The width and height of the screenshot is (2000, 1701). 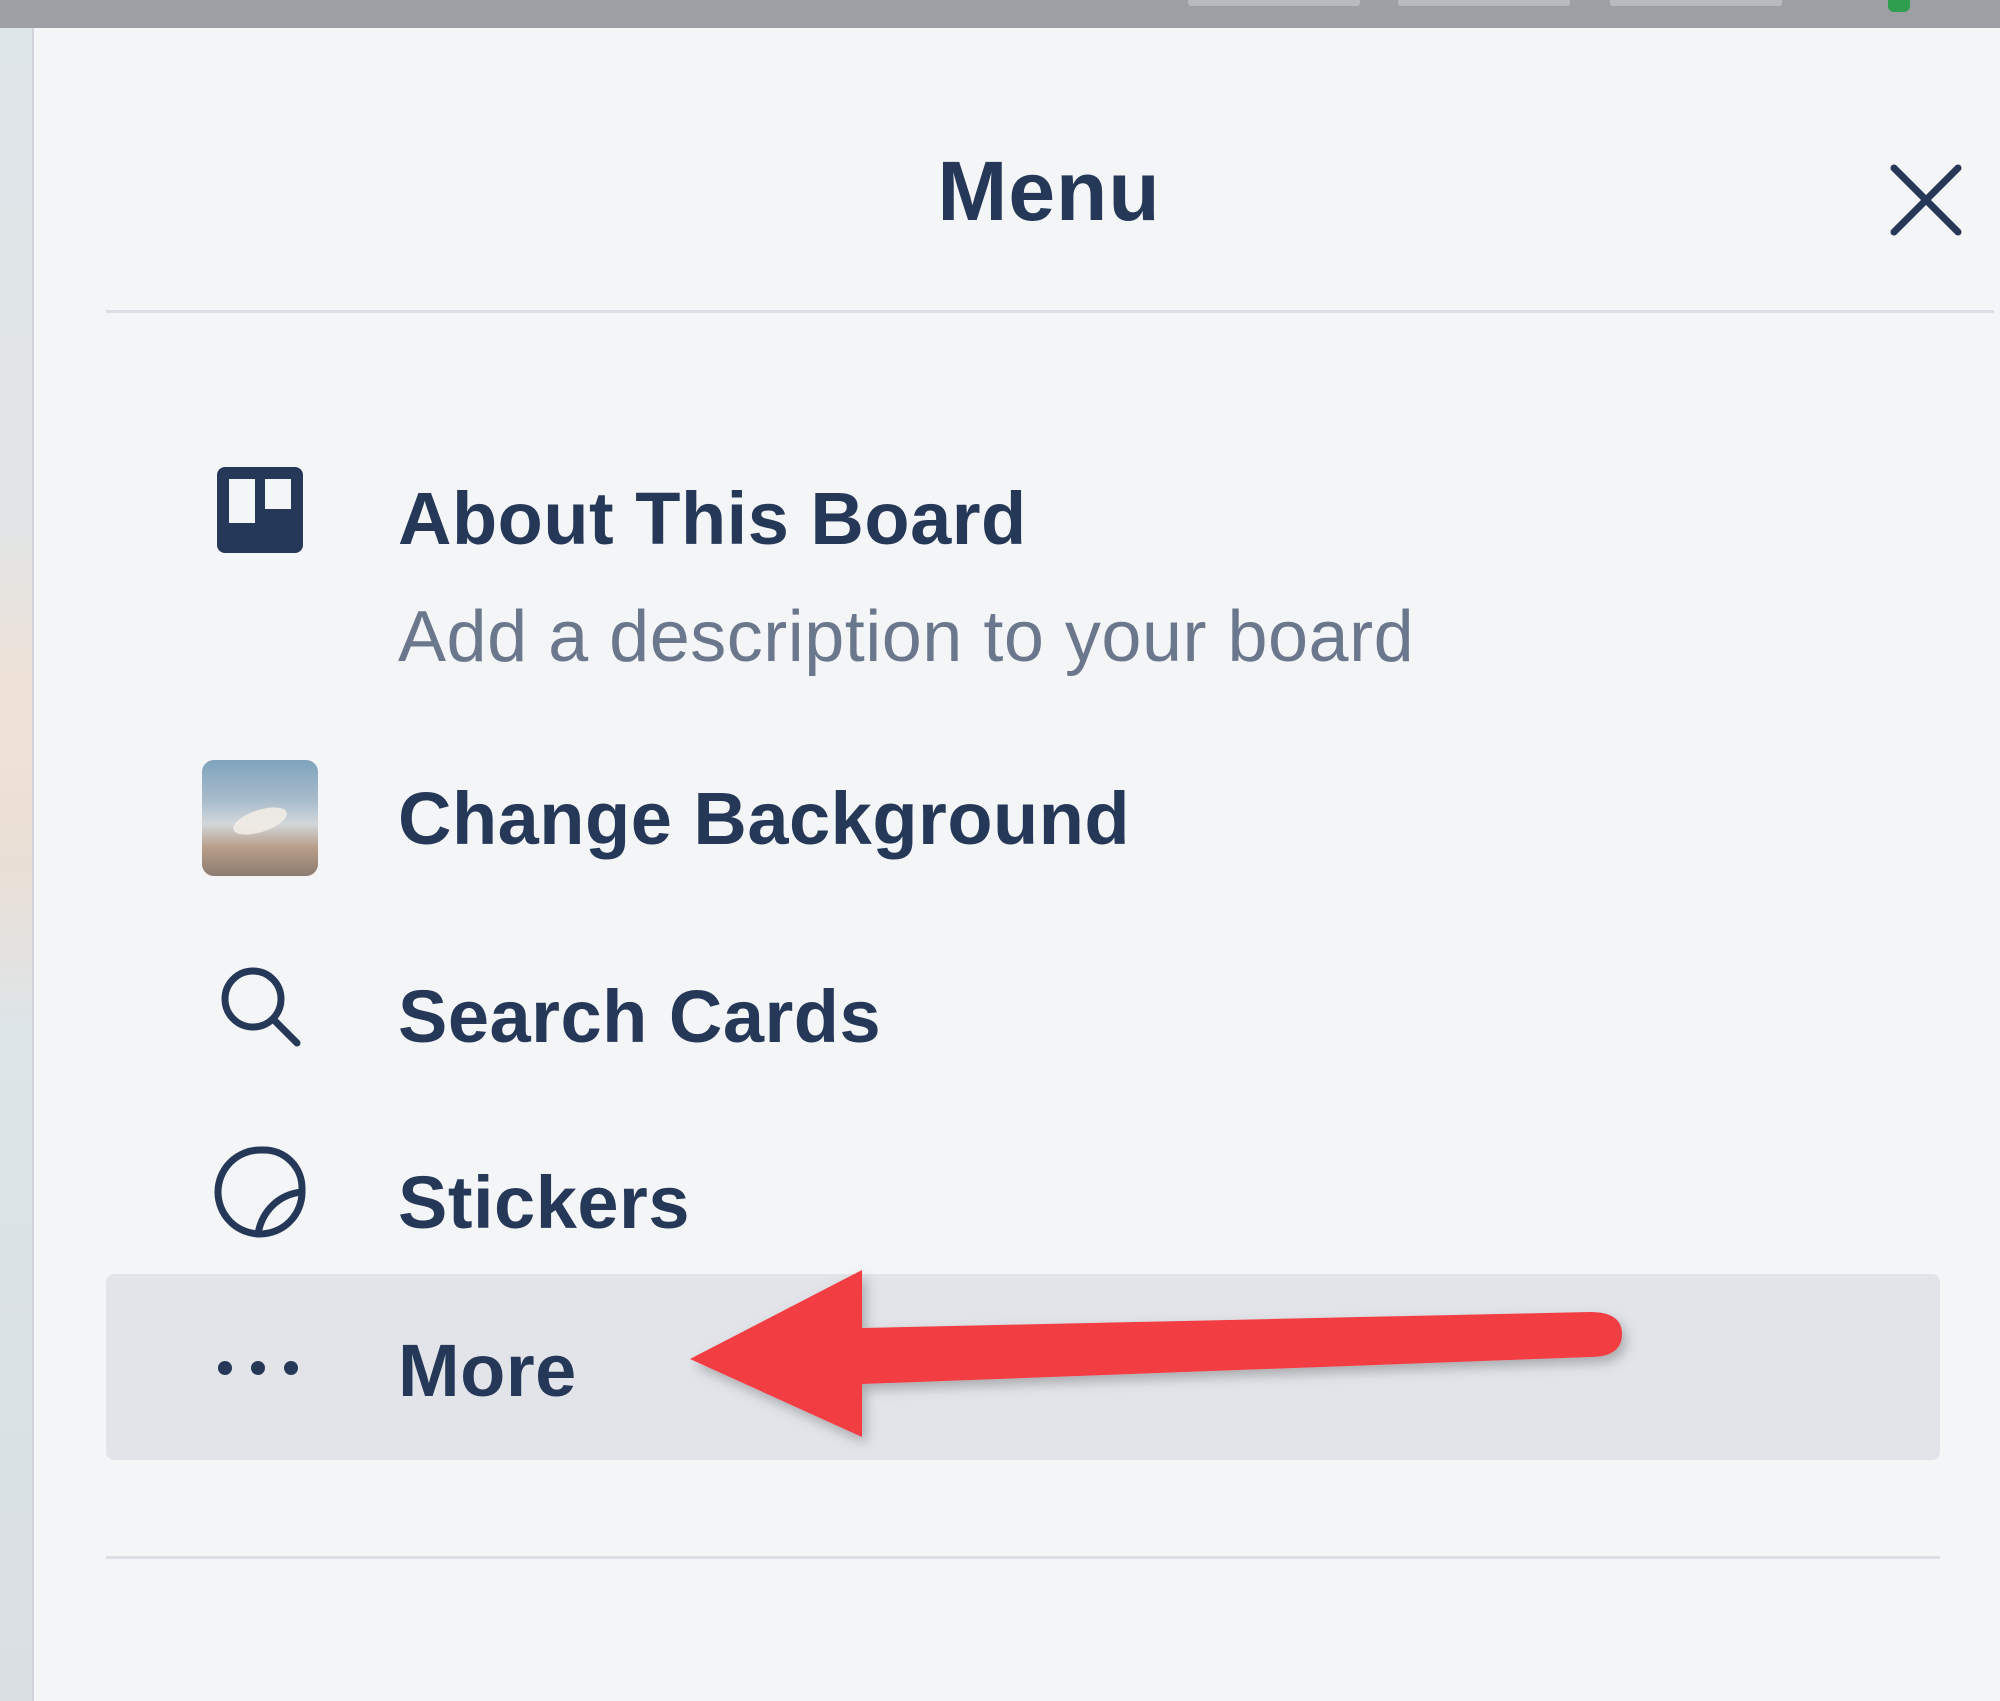 I want to click on menu-item-sublabel: Add a description to your board, so click(x=906, y=637).